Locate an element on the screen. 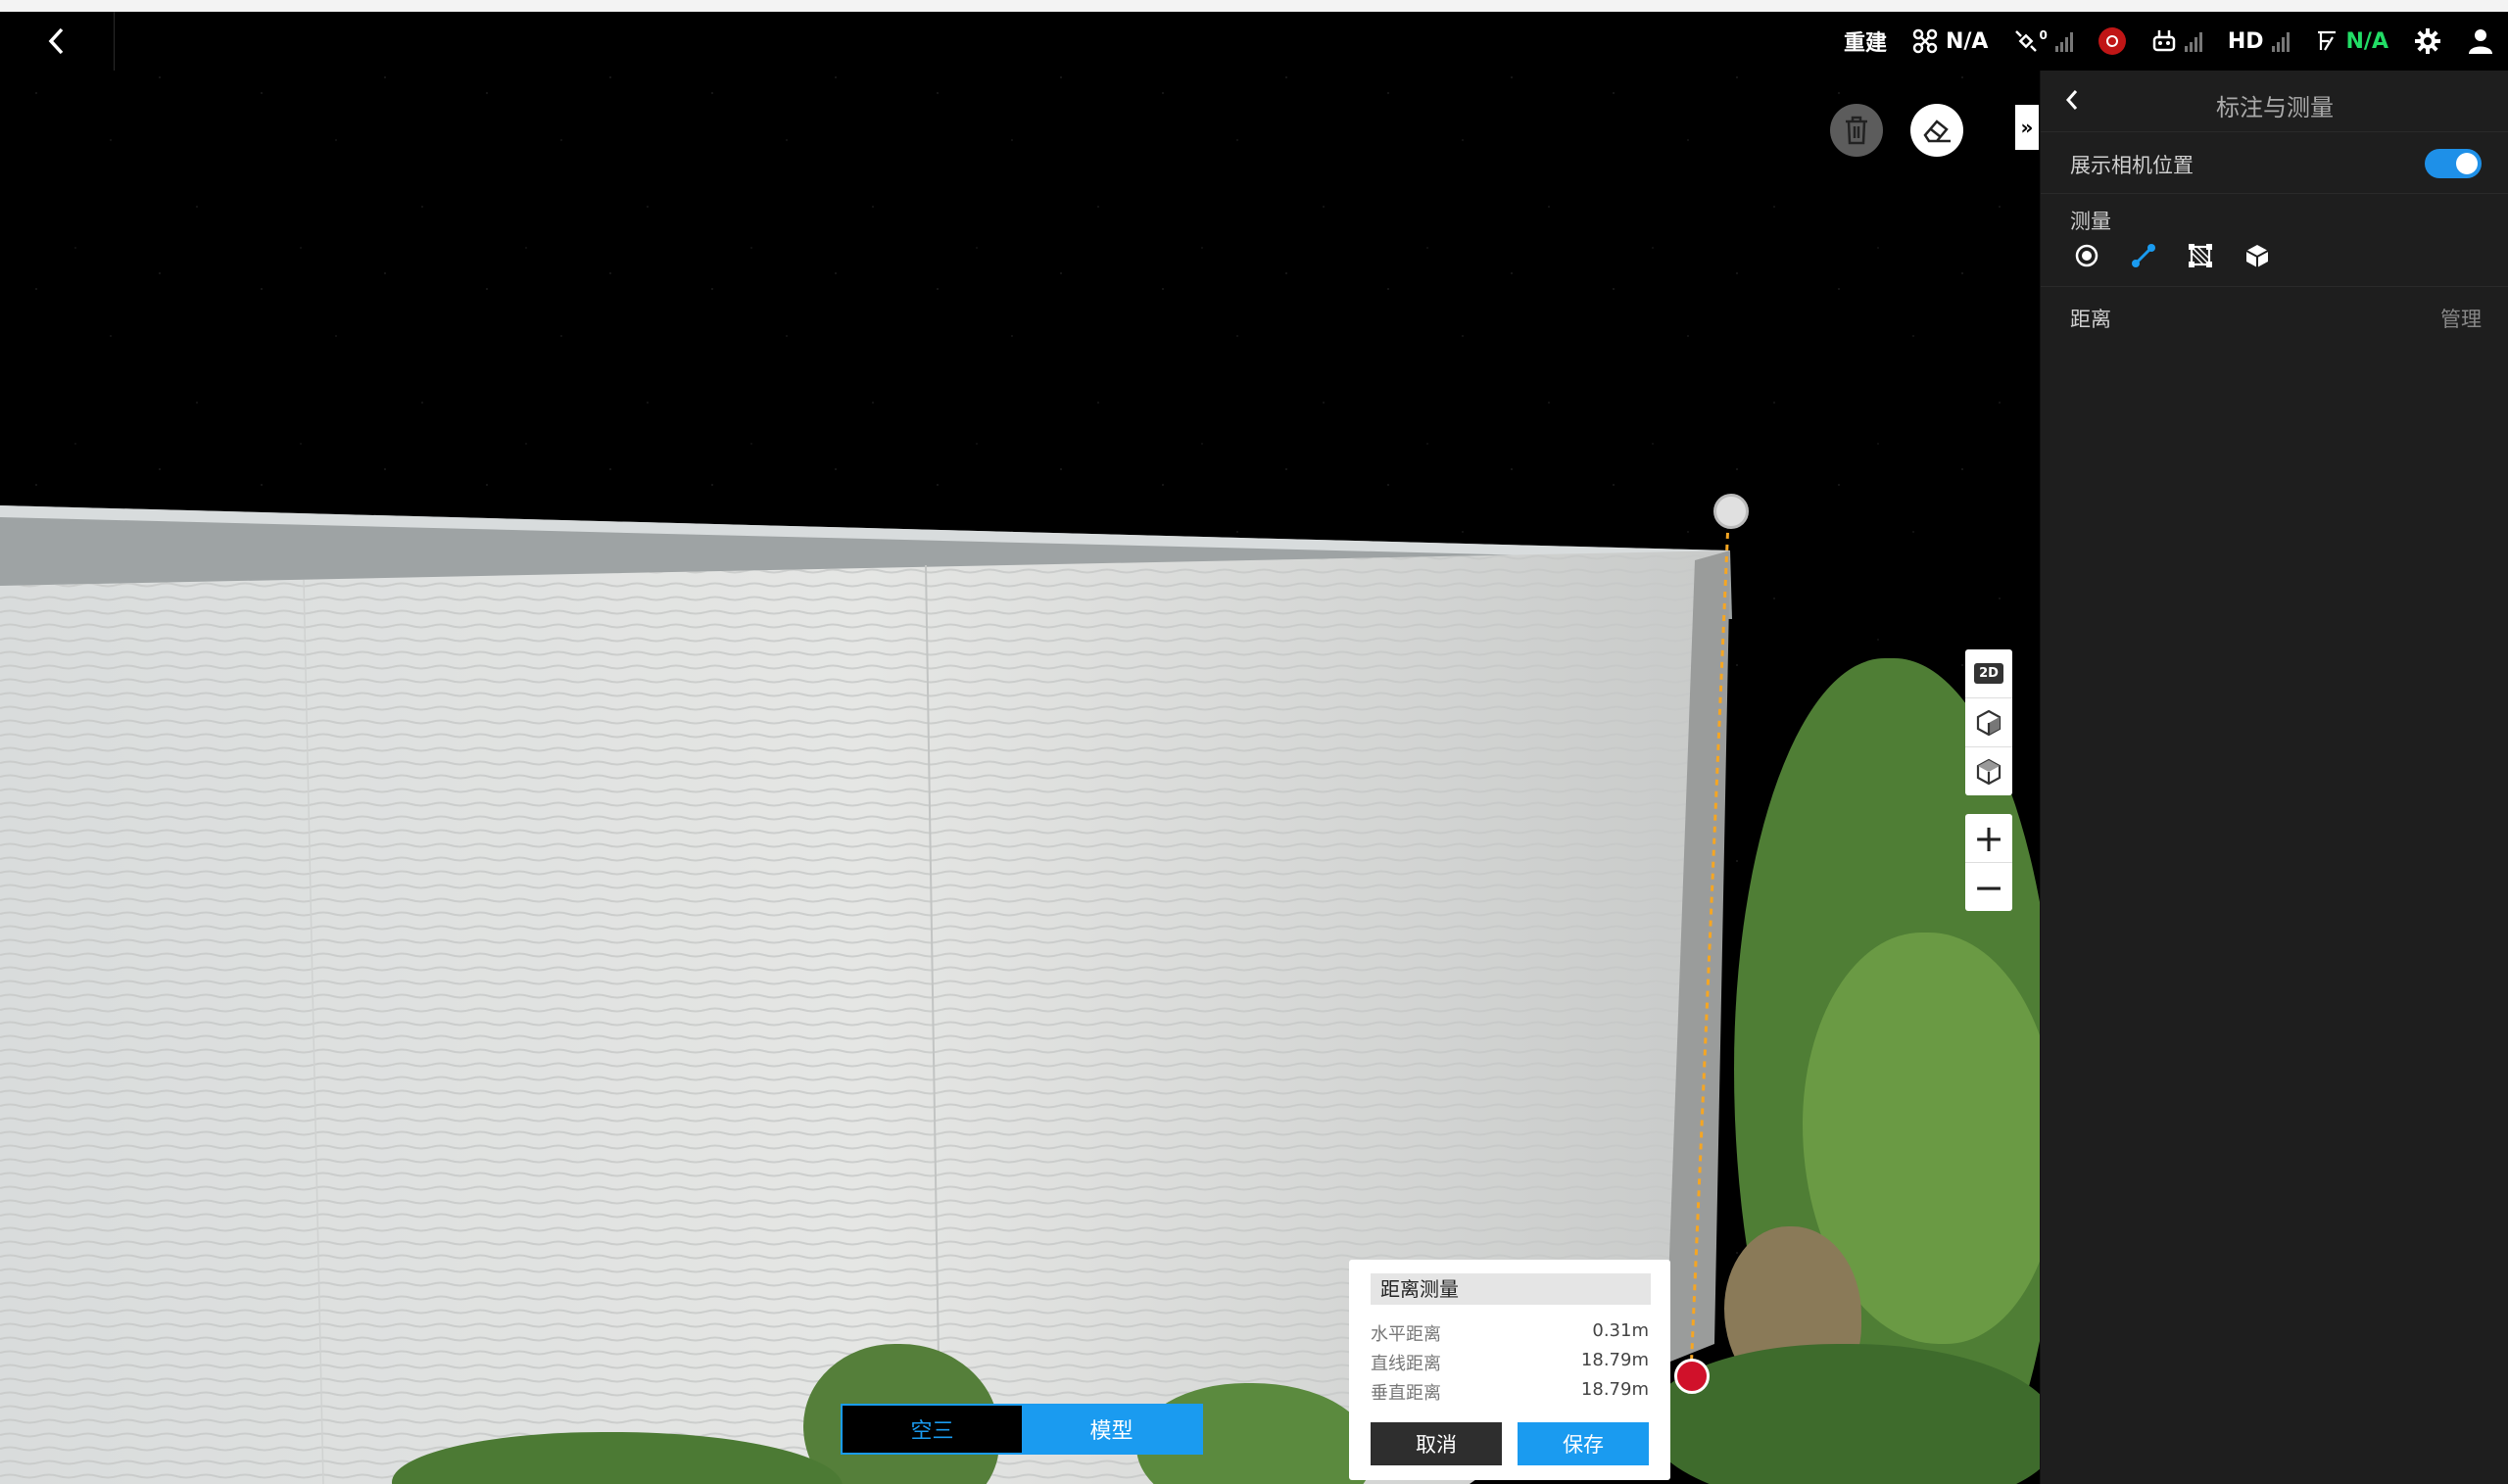 The height and width of the screenshot is (1484, 2508). manage-button: 管理 is located at coordinates (2461, 318).